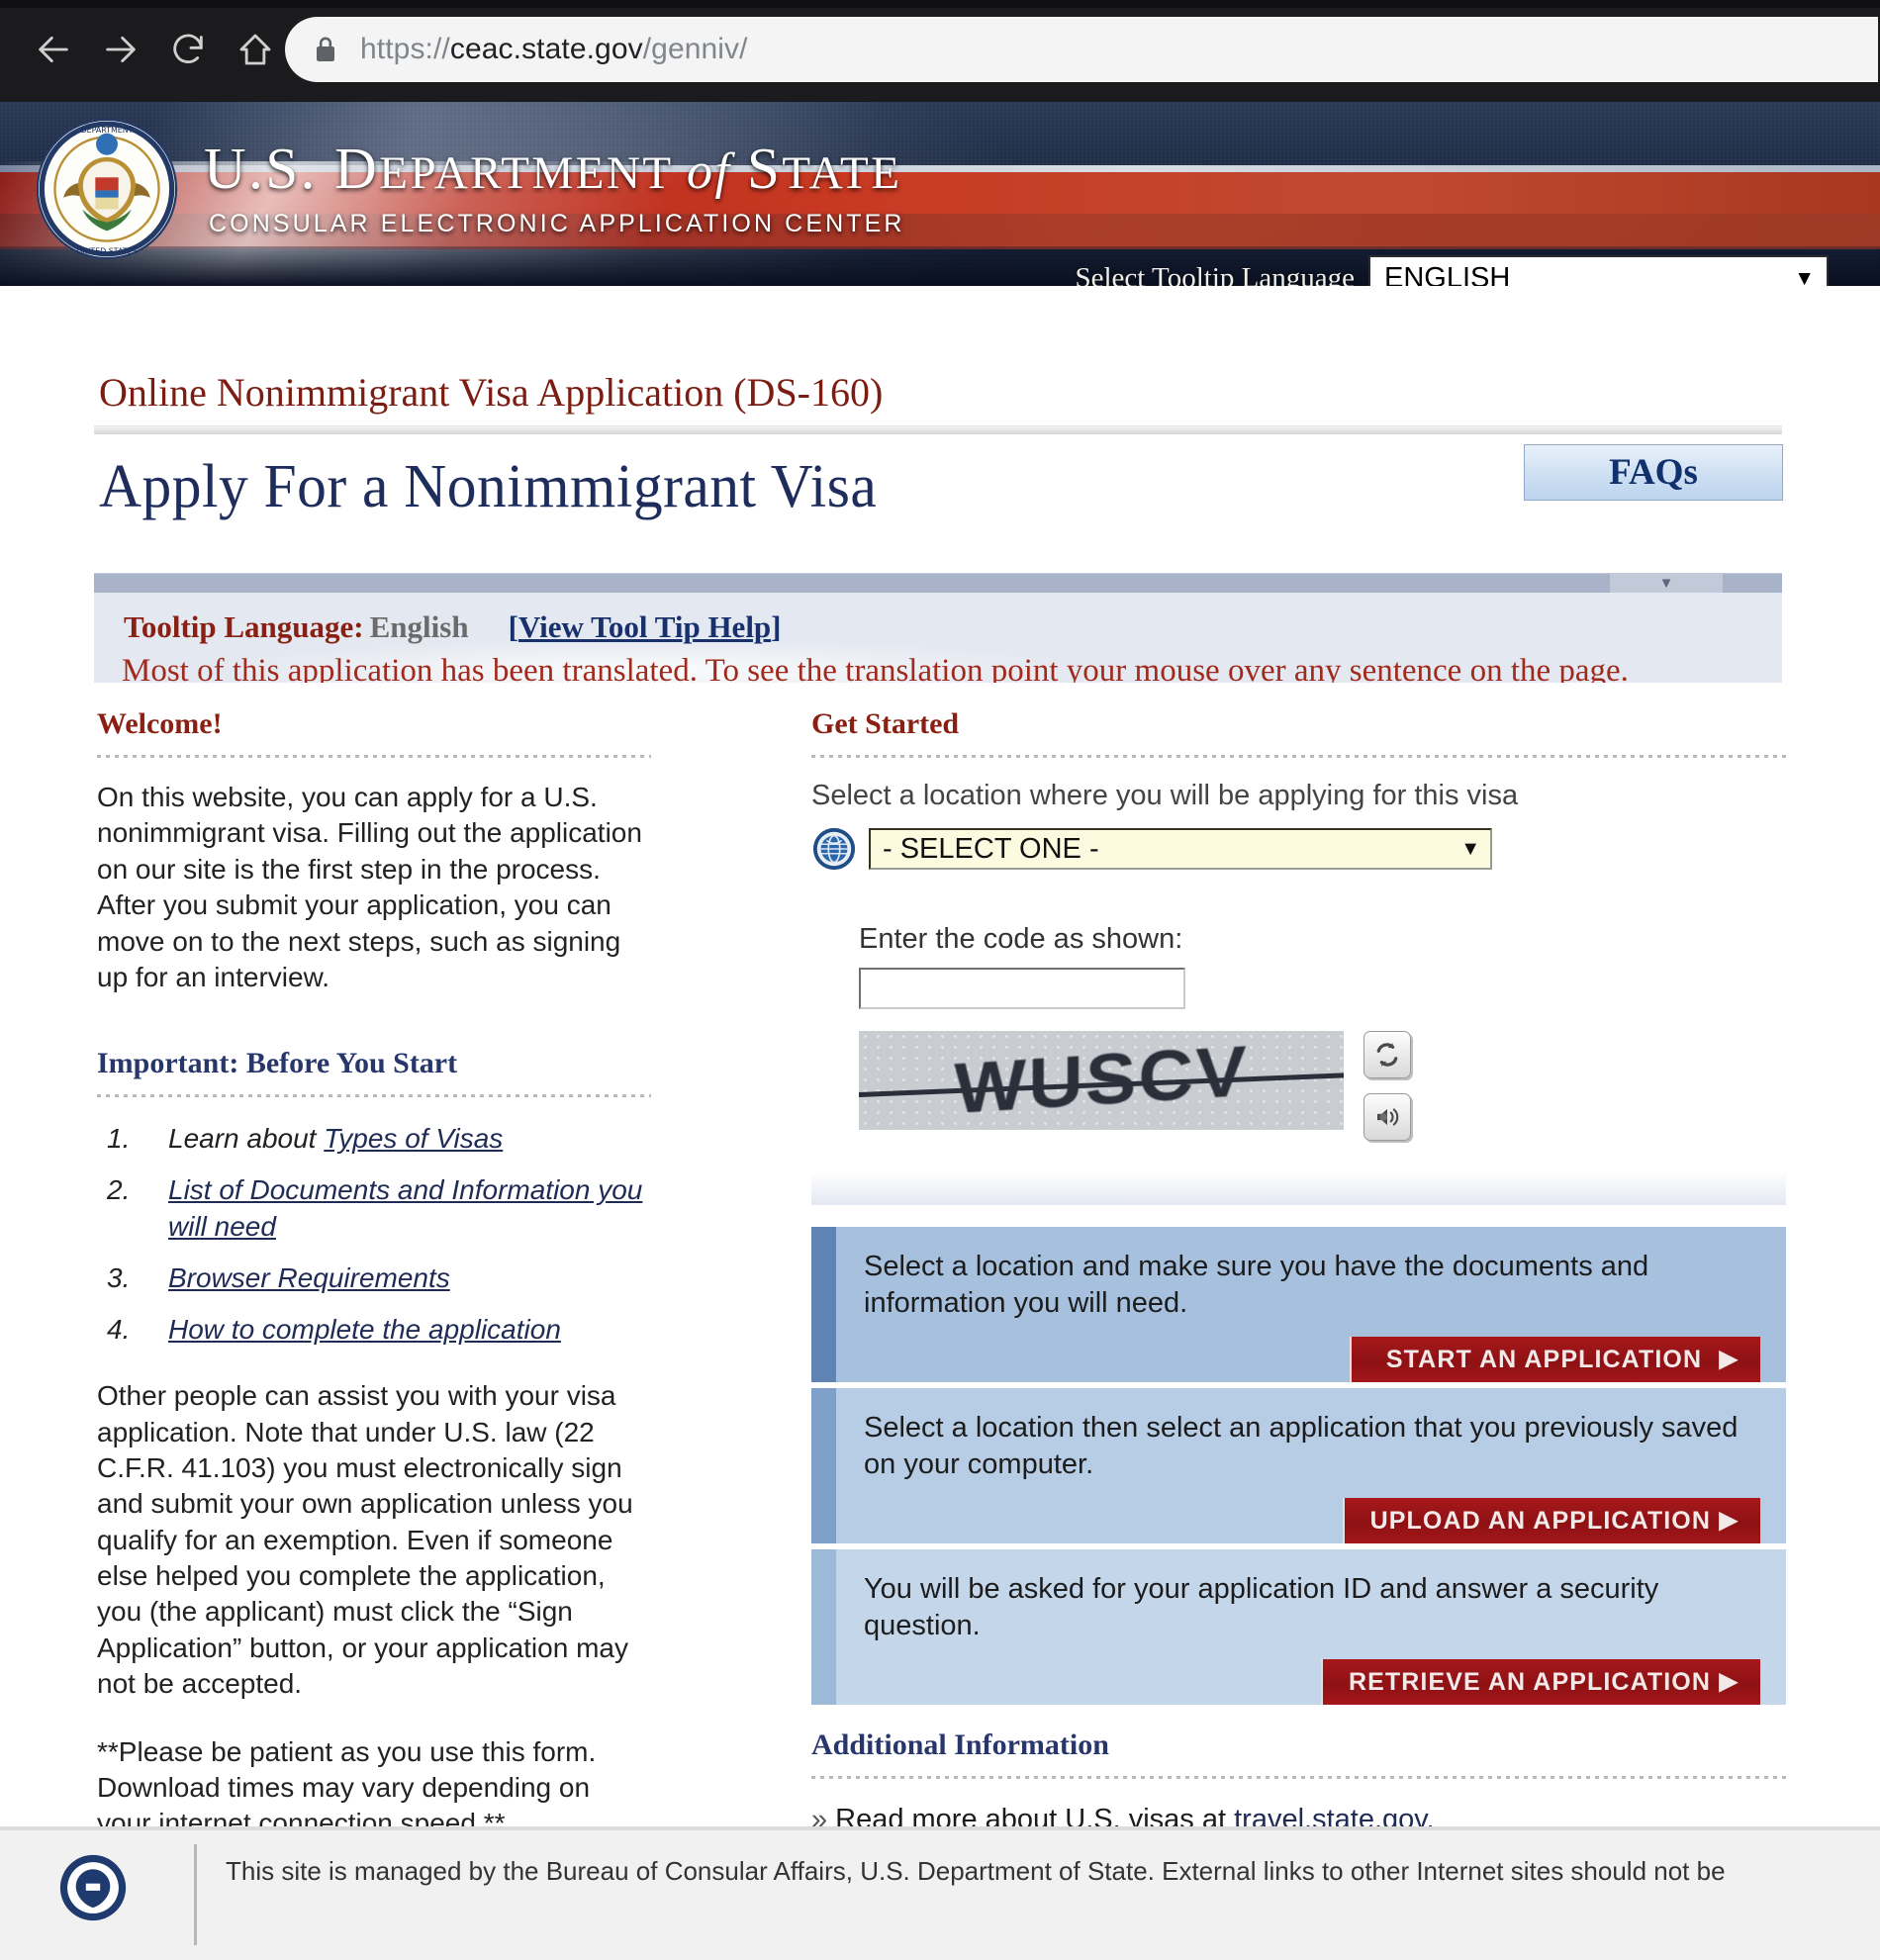 This screenshot has height=1960, width=1880. What do you see at coordinates (107, 130) in the screenshot?
I see `svg-text: DEPARTMENT` at bounding box center [107, 130].